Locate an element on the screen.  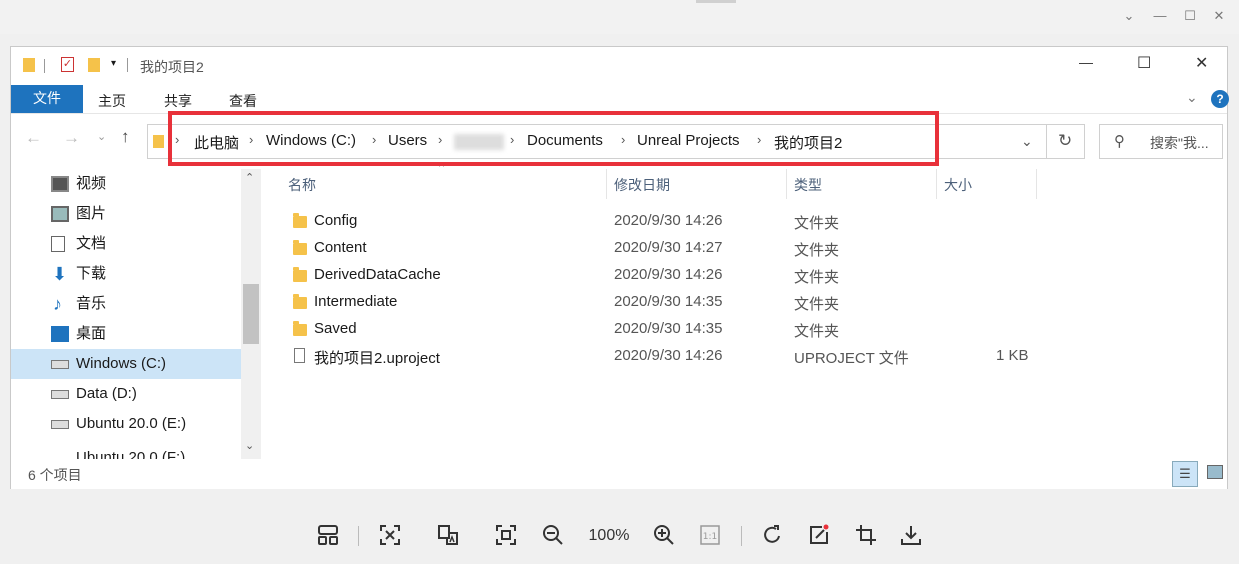
download-icon is located at coordinates (911, 536).